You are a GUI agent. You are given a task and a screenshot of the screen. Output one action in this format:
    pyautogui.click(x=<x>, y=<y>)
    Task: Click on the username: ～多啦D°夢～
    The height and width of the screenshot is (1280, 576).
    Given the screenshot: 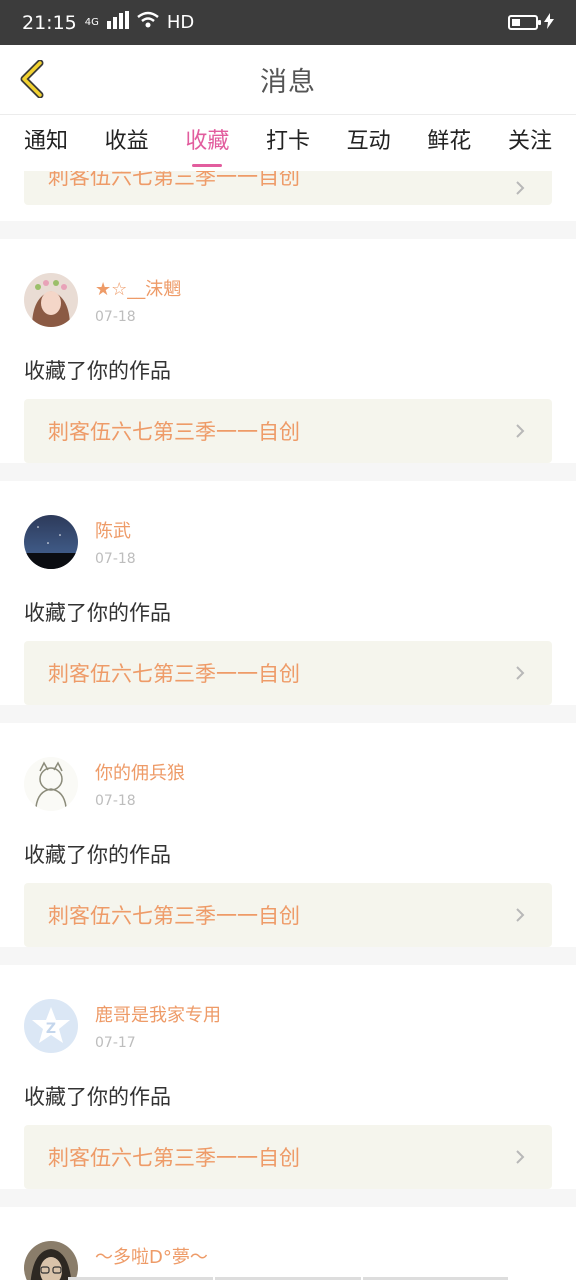 What is the action you would take?
    pyautogui.click(x=151, y=1256)
    